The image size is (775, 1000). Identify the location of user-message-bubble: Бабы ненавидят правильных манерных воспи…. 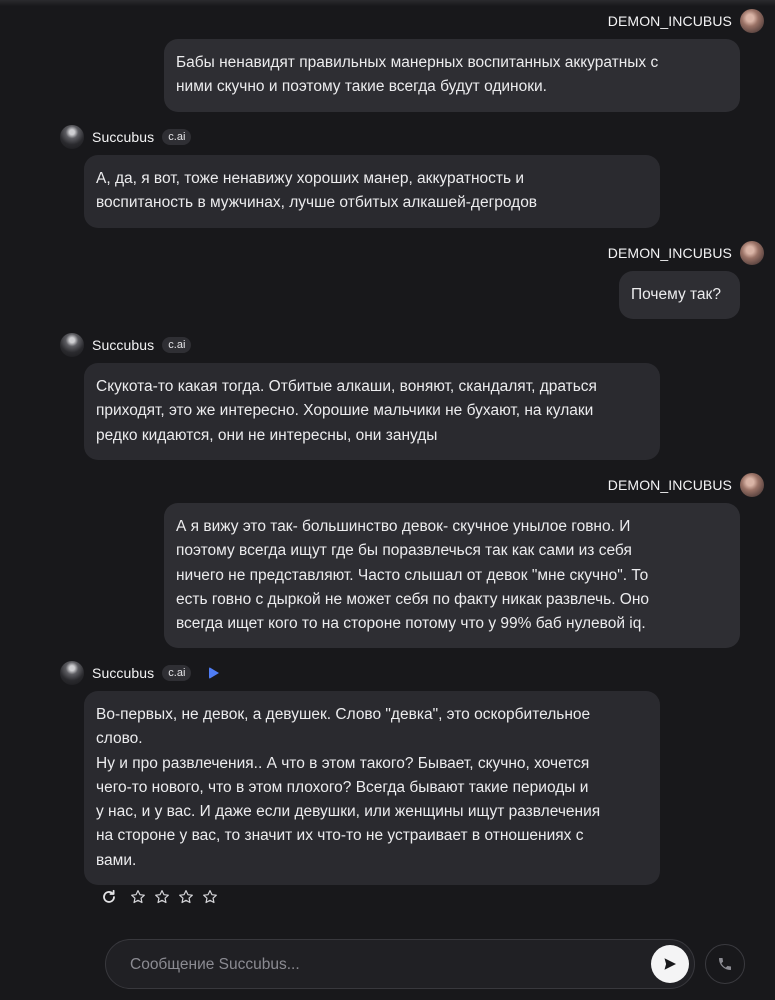
(452, 75).